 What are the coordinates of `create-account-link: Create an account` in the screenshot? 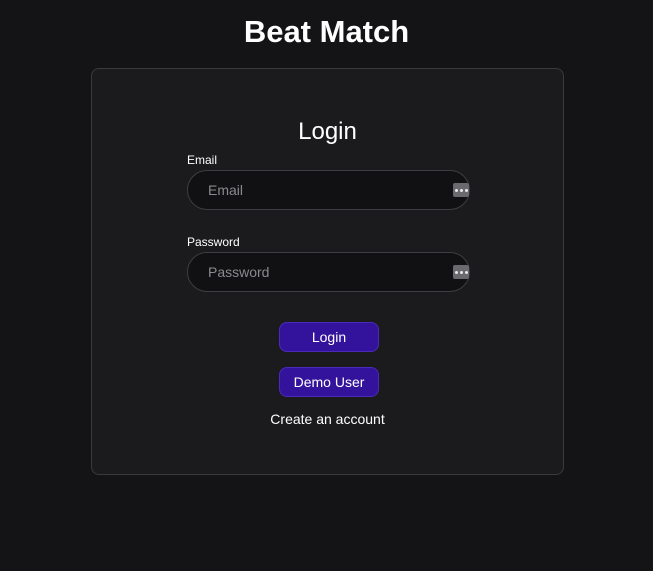 It's located at (327, 419).